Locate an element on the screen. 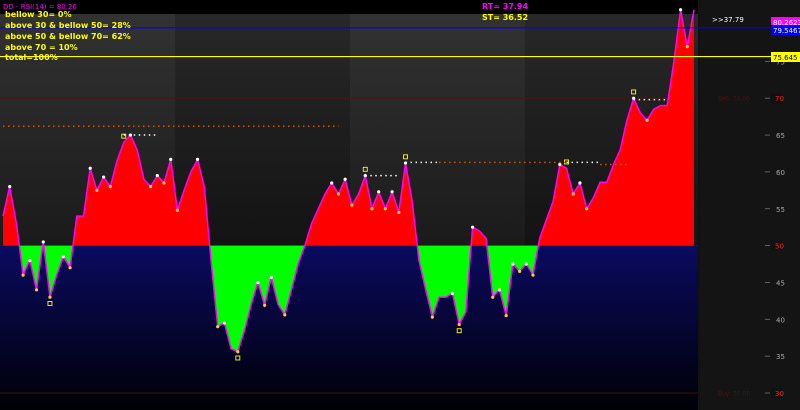 The image size is (800, 410). rt-value: RT= 37.94 is located at coordinates (505, 6).